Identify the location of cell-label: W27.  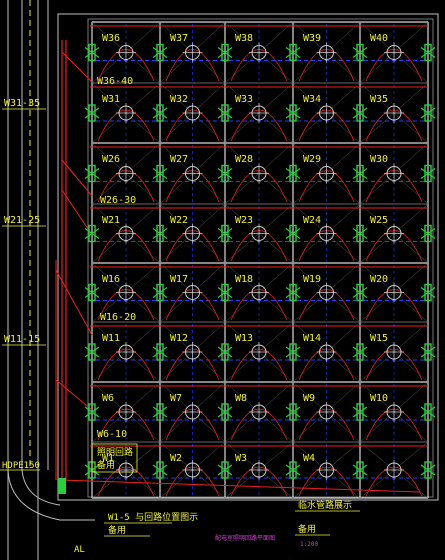
(179, 159).